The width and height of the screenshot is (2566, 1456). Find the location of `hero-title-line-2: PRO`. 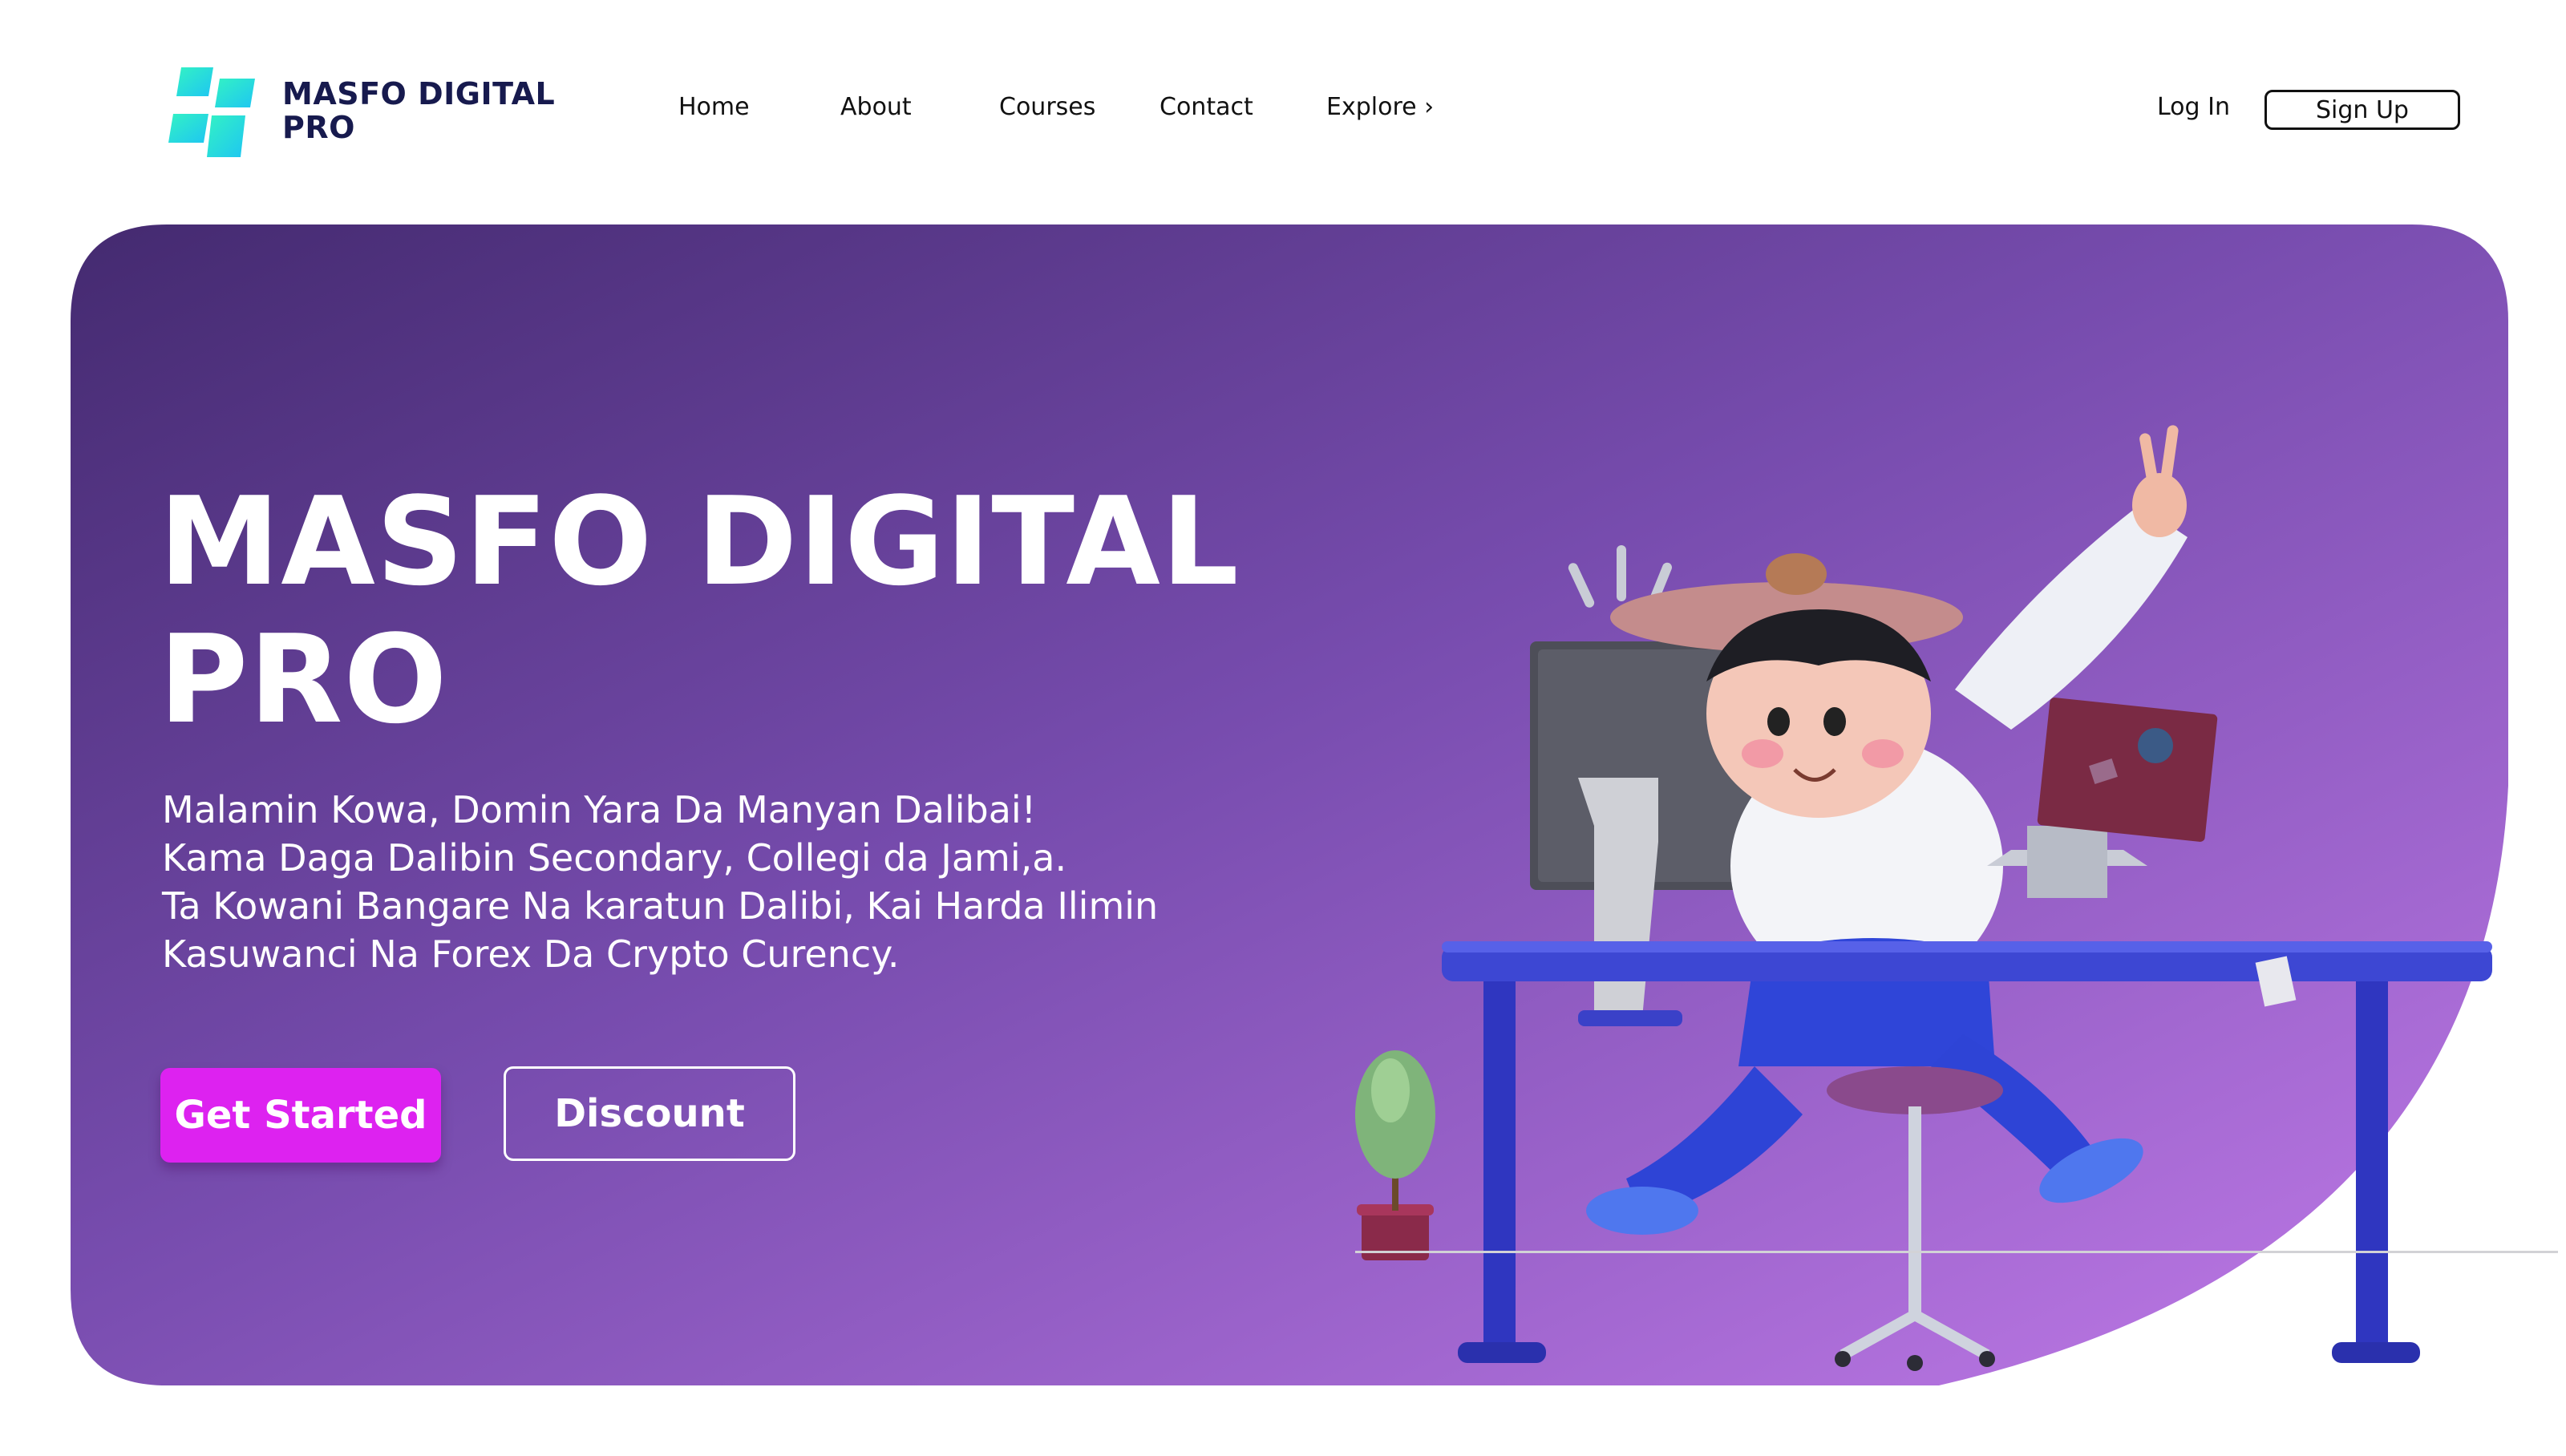

hero-title-line-2: PRO is located at coordinates (303, 679).